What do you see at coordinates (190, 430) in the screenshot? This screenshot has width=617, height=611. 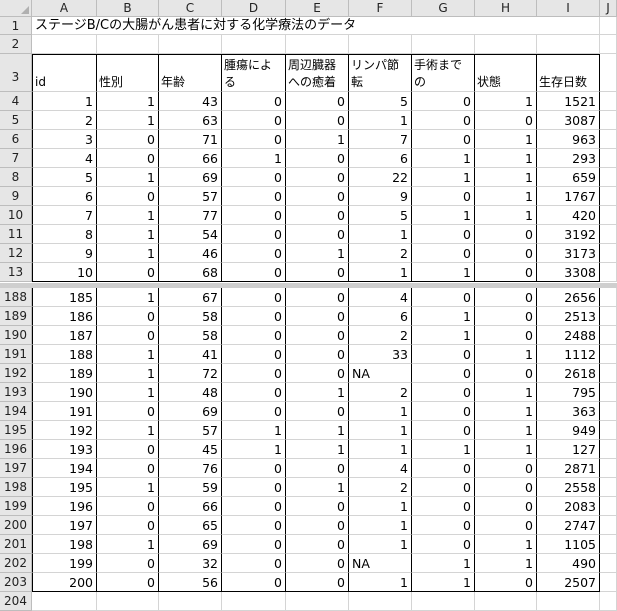 I see `data-cell: 57` at bounding box center [190, 430].